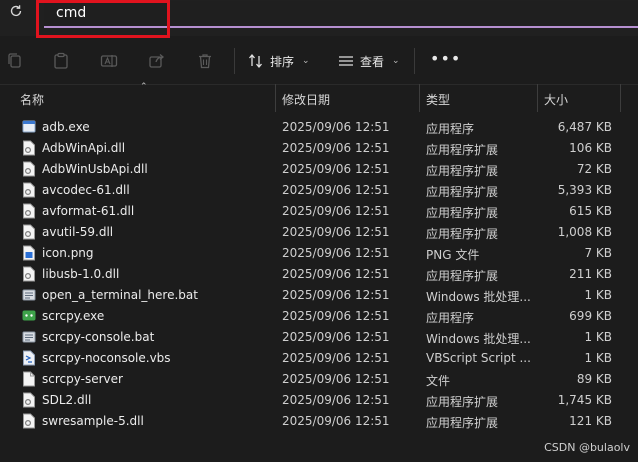 The image size is (638, 462). I want to click on share-icon, so click(157, 61).